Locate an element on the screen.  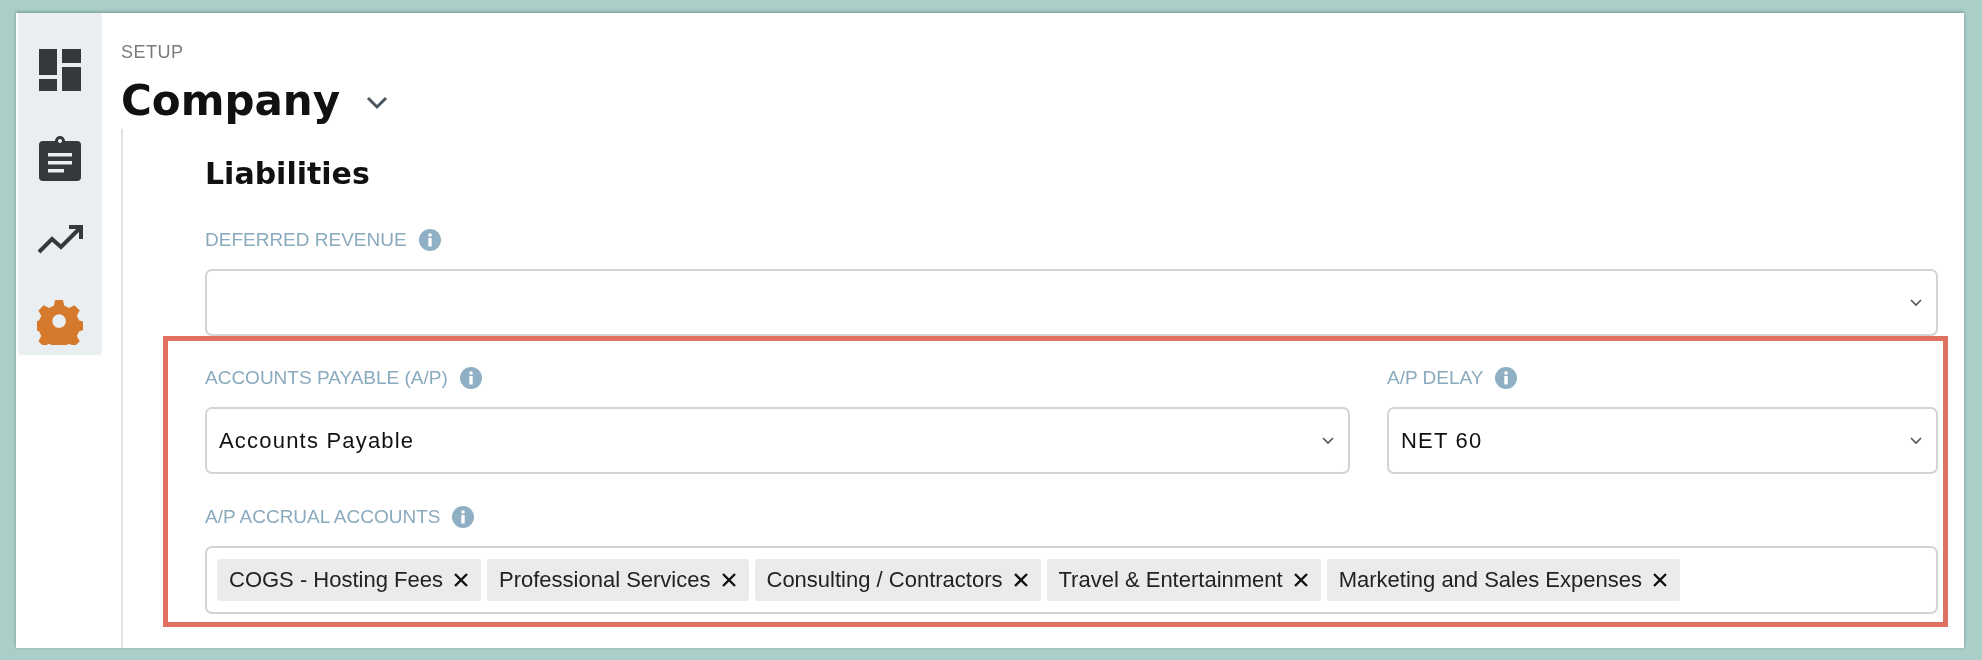
multiselect-field: COGS - Hosting Fees Professional Services Consulting / Contractors Travel & Entertainment Marketing and Sales Expenses is located at coordinates (1071, 580).